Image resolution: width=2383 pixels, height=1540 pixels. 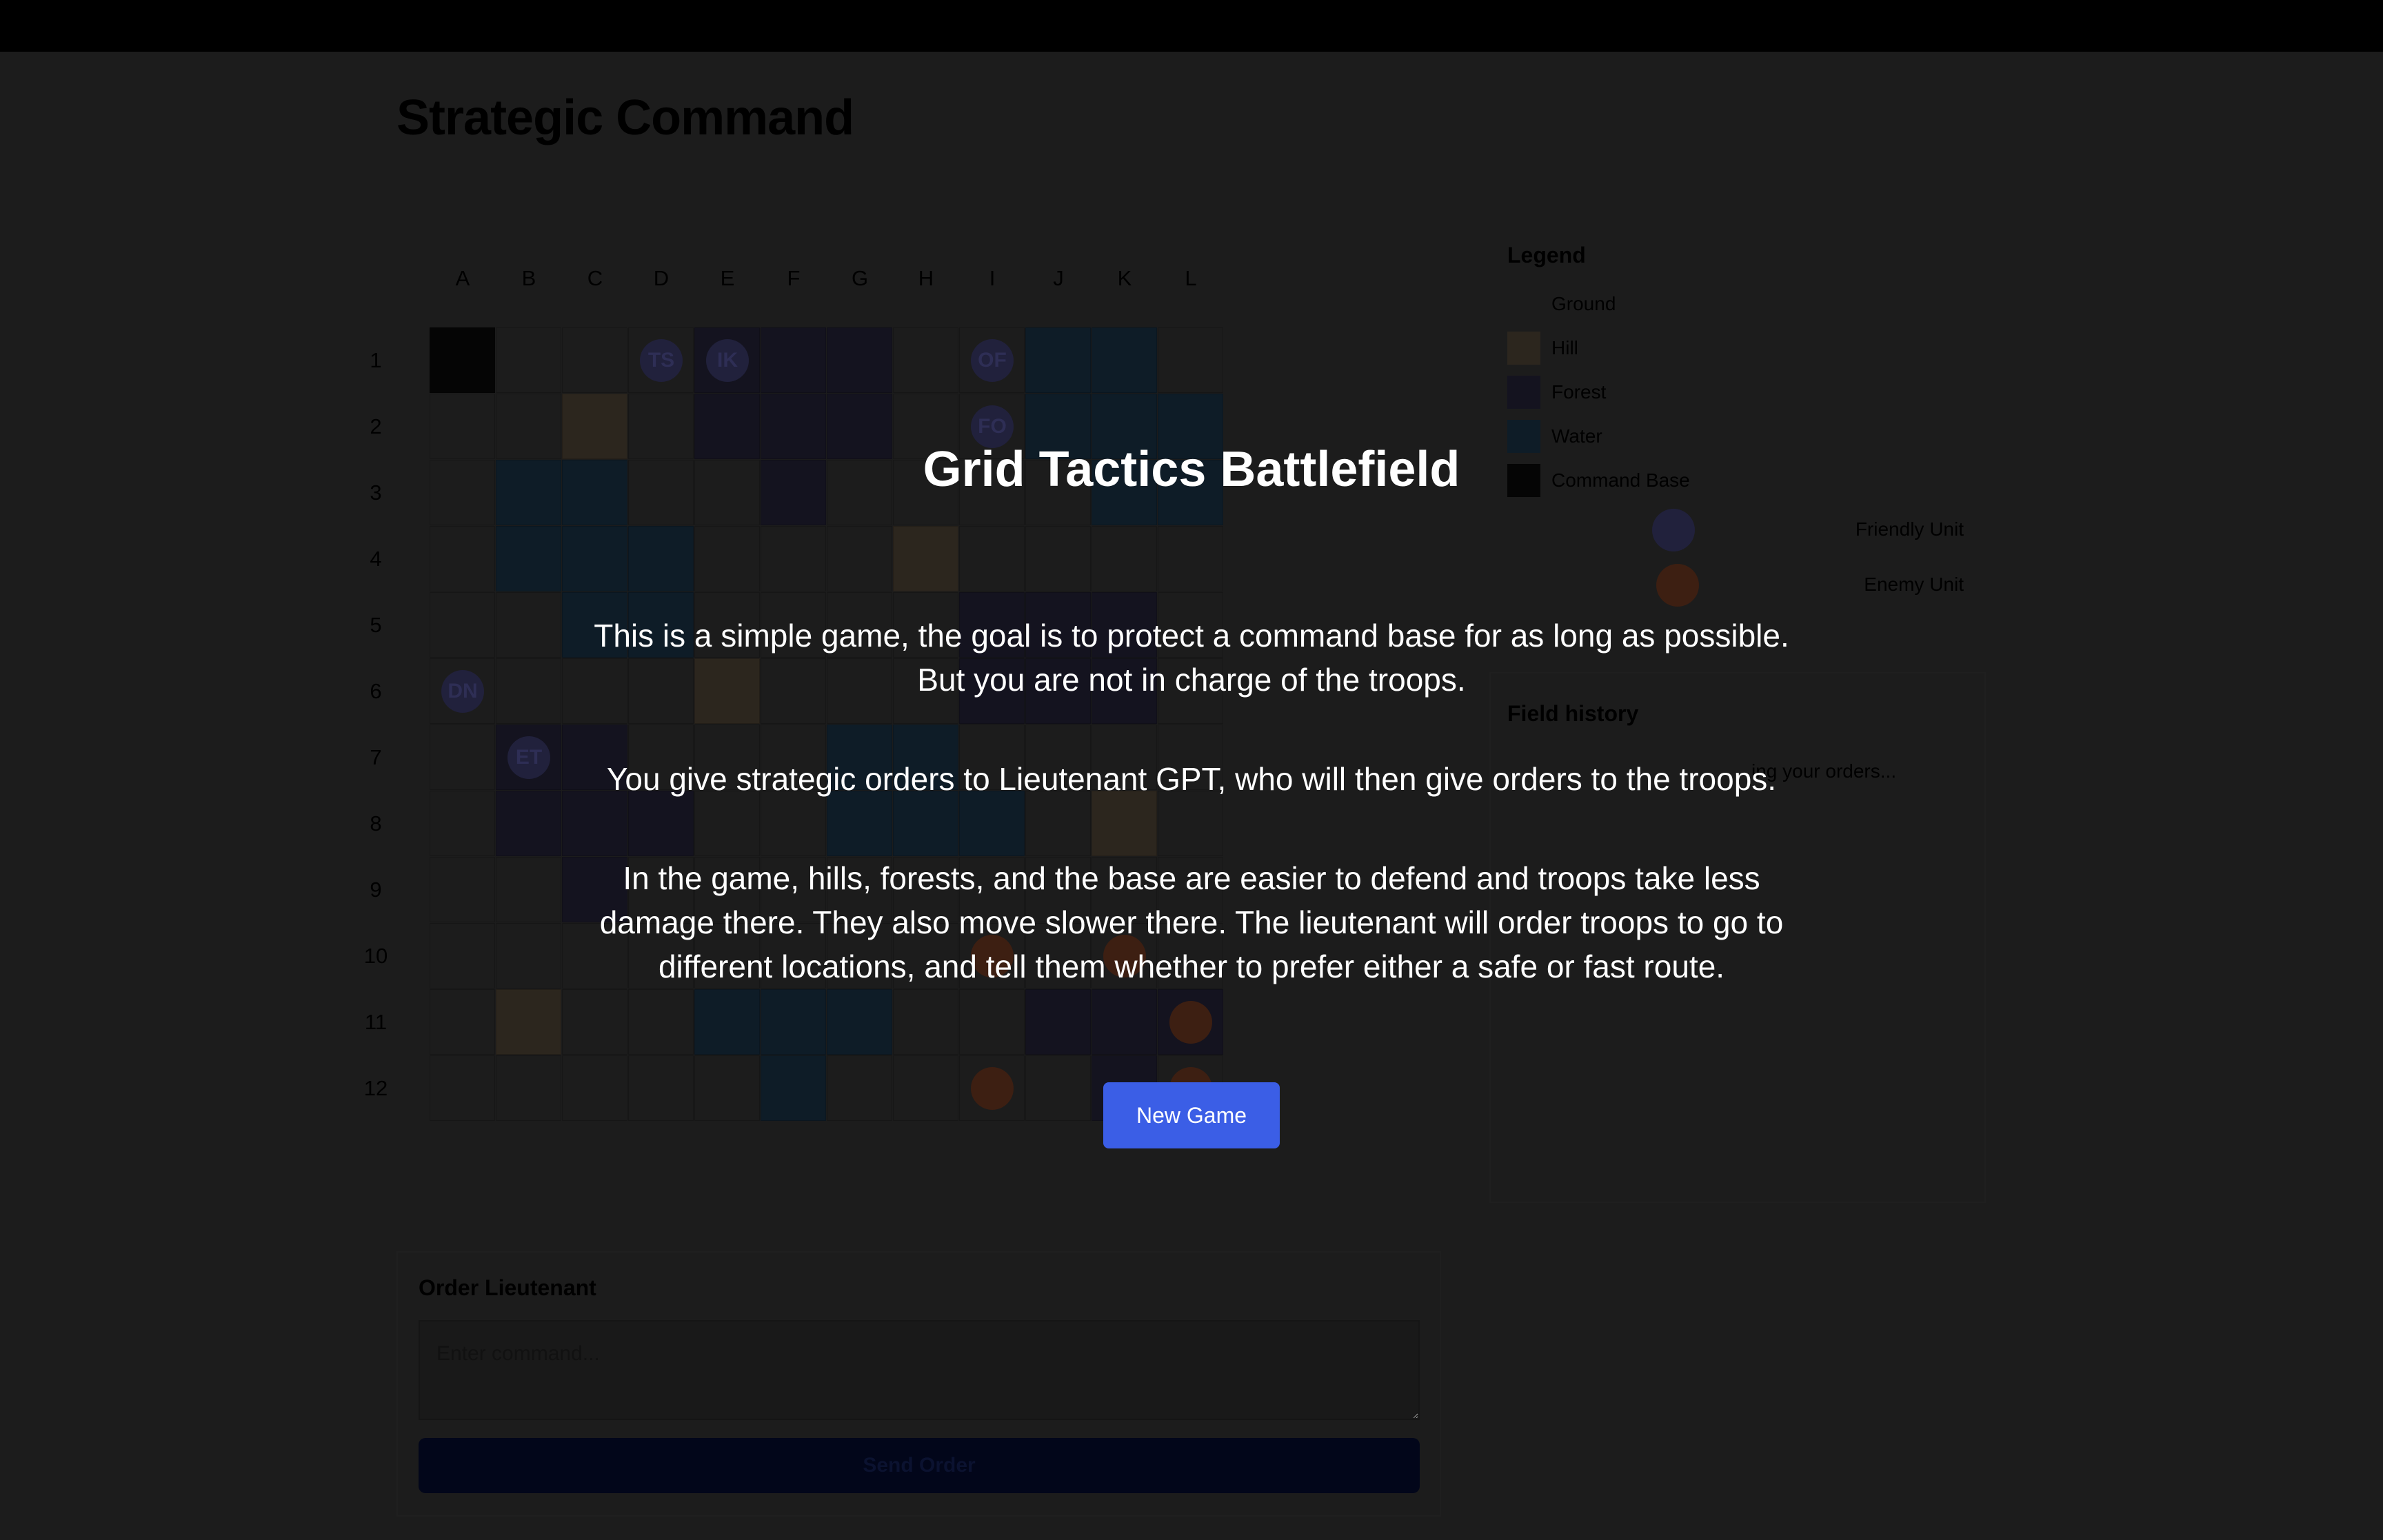 What do you see at coordinates (462, 427) in the screenshot?
I see `grid-cell-a2` at bounding box center [462, 427].